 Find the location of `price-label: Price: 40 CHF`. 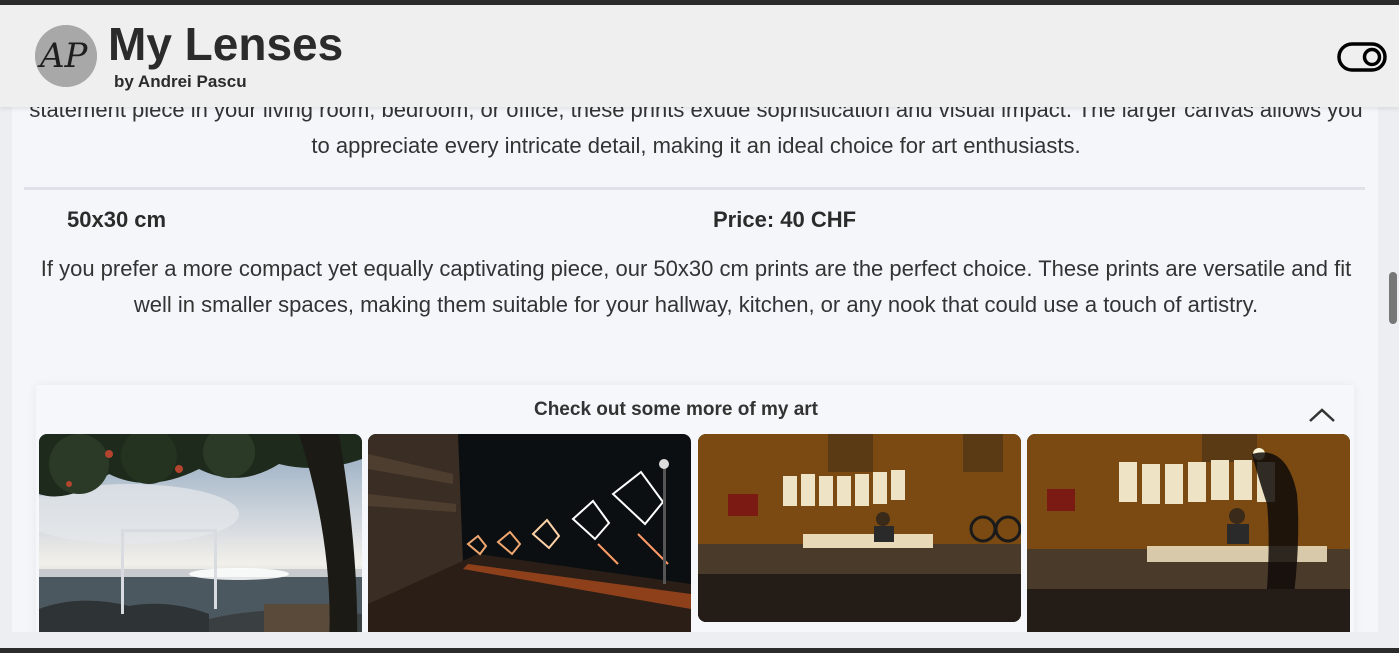

price-label: Price: 40 CHF is located at coordinates (785, 219).